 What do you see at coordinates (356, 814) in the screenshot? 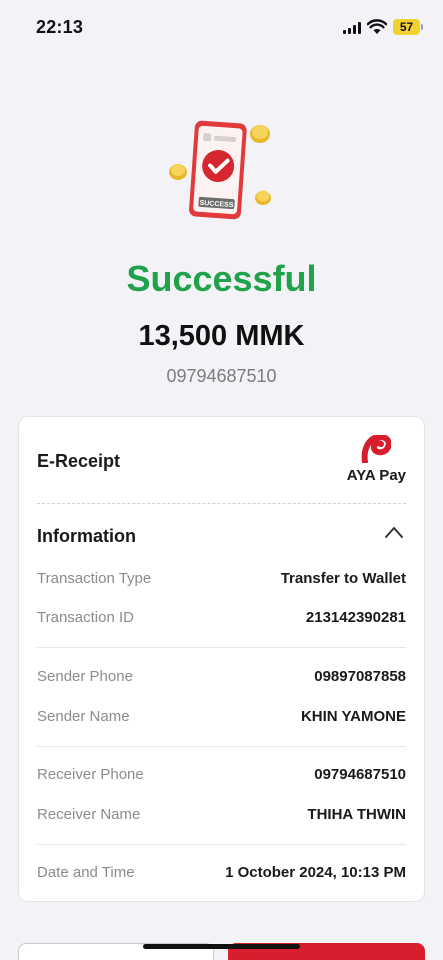
I see `row-value: THIHA THWIN` at bounding box center [356, 814].